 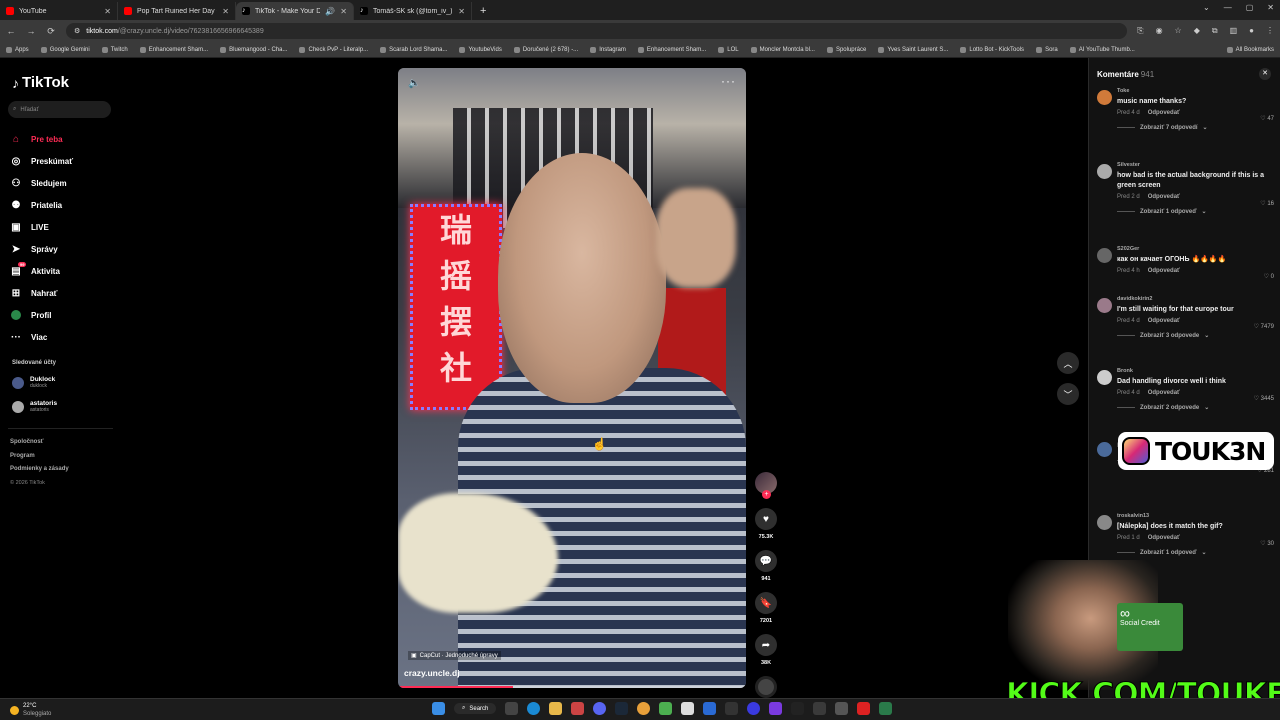 I want to click on comment-user: davidkokirin2, so click(x=1197, y=299).